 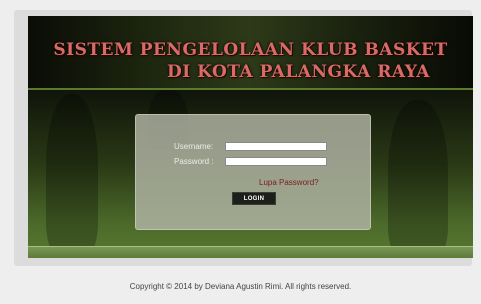 I want to click on username-label: Username:, so click(x=194, y=146).